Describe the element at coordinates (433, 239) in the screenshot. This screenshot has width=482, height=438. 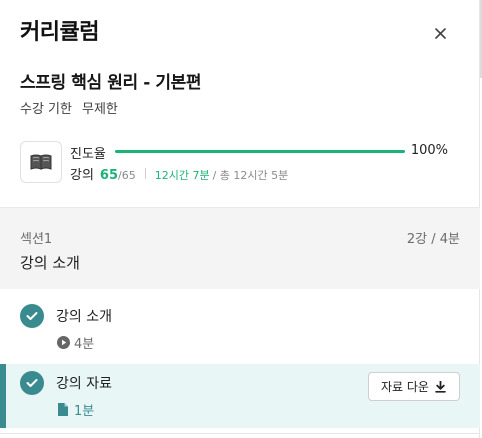
I see `section-meta: 2강 / 4분` at that location.